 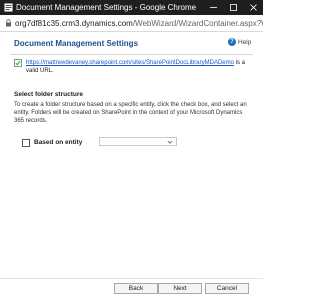 I want to click on chevron-down-icon, so click(x=170, y=142).